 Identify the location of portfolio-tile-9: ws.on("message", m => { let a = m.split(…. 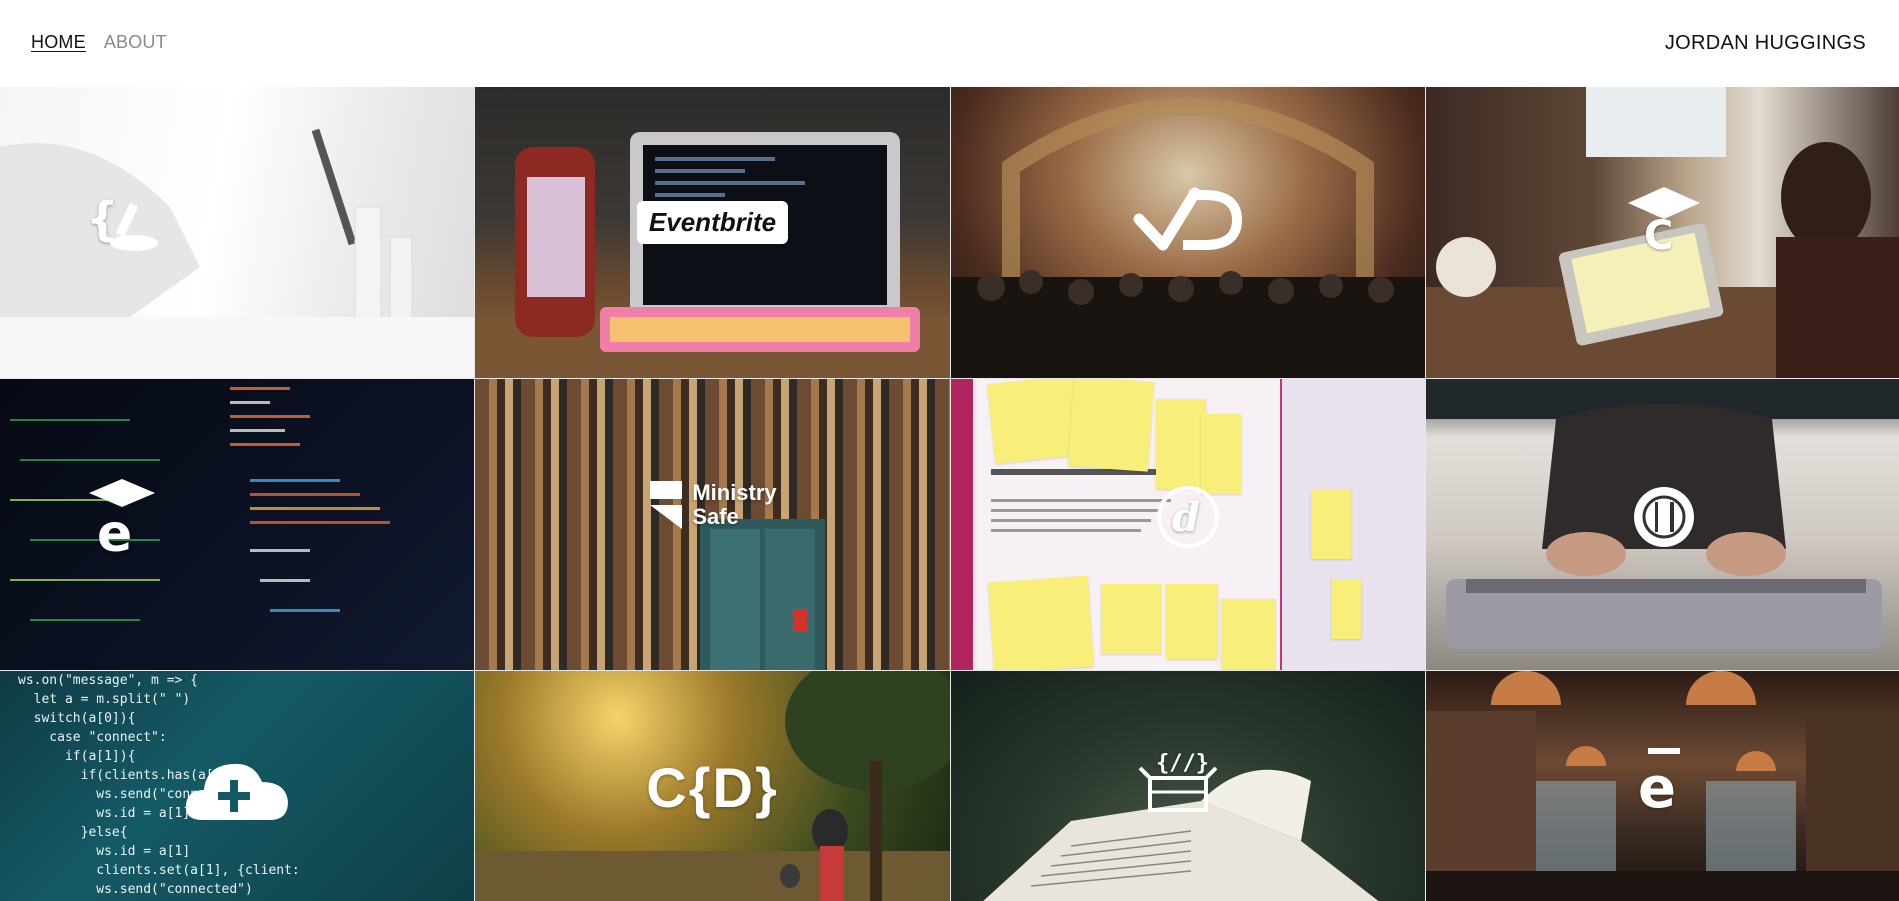
(237, 786).